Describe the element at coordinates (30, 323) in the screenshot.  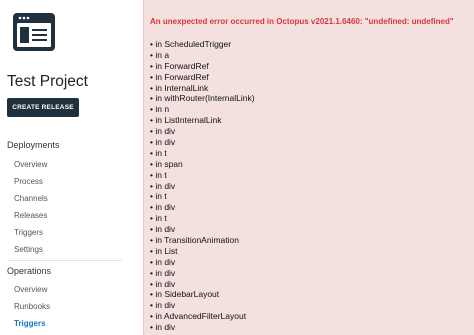
I see `nav-item-operations-triggers: Triggers` at that location.